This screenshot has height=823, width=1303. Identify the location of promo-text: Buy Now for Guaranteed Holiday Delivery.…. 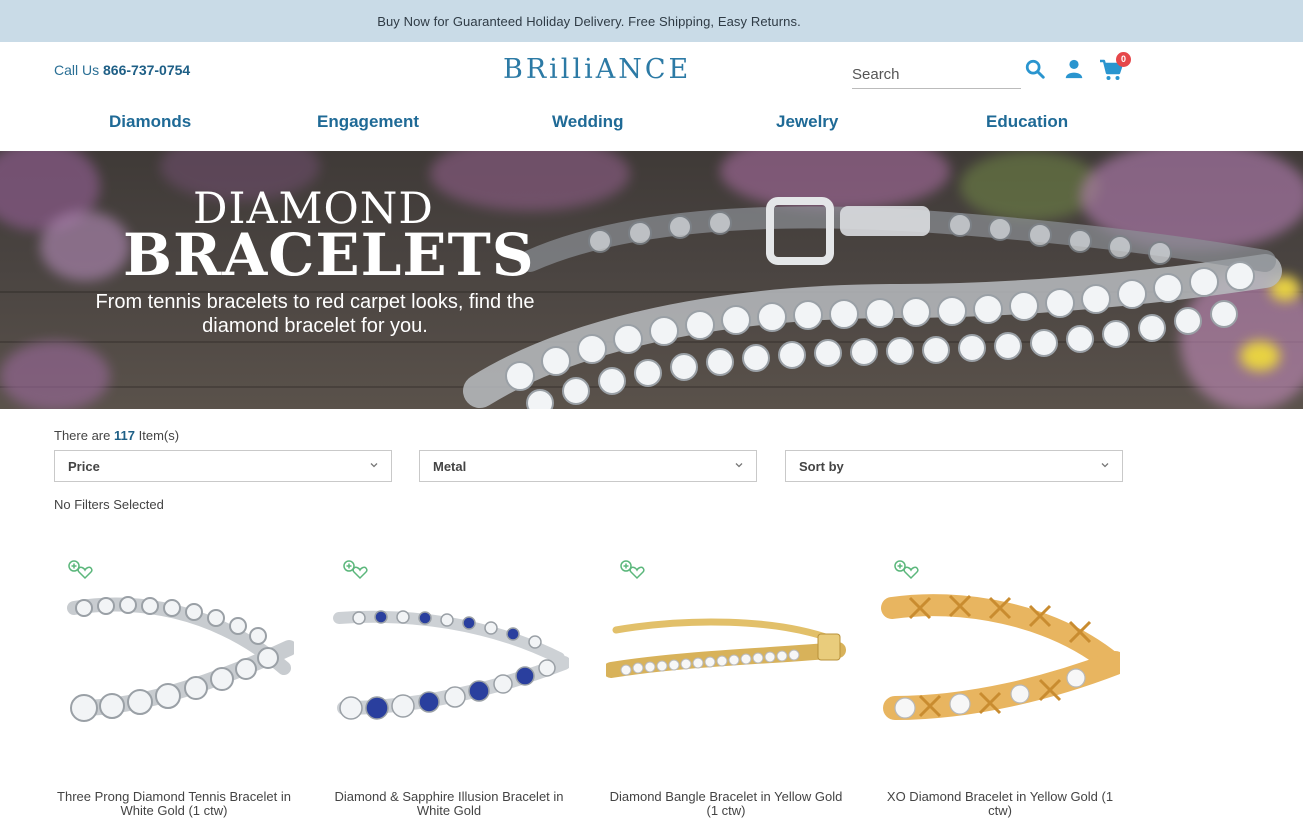
(589, 21).